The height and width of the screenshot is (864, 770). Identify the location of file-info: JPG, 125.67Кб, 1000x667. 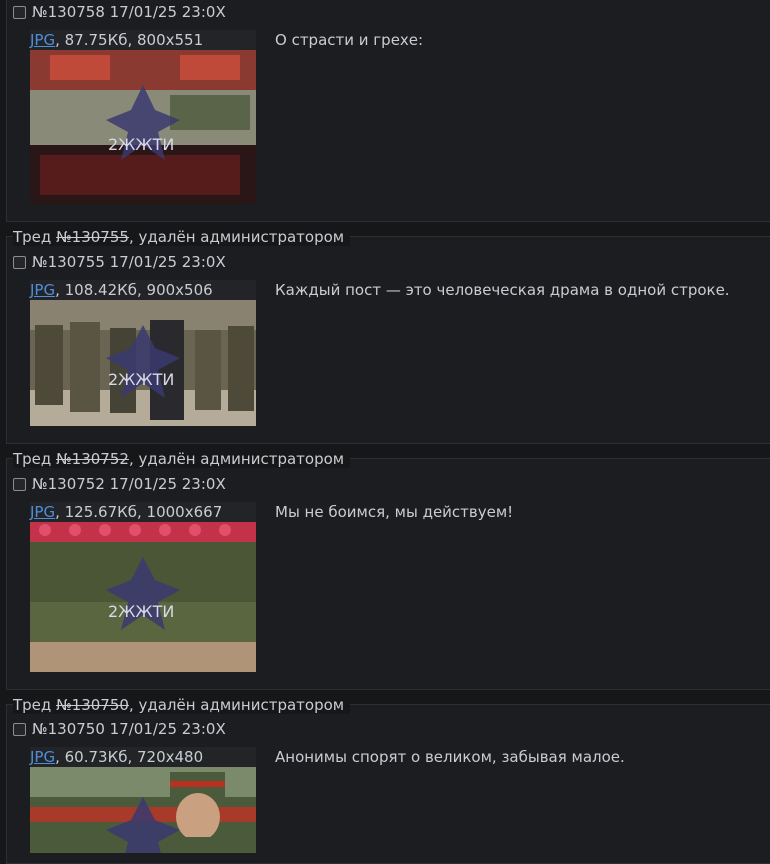
(143, 512).